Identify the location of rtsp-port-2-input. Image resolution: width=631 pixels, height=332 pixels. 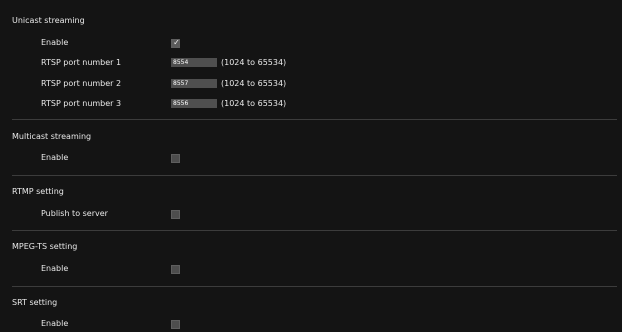
(194, 83).